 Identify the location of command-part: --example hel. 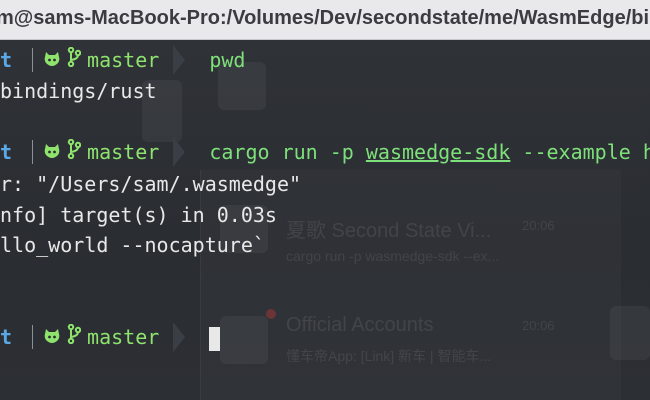
(586, 152).